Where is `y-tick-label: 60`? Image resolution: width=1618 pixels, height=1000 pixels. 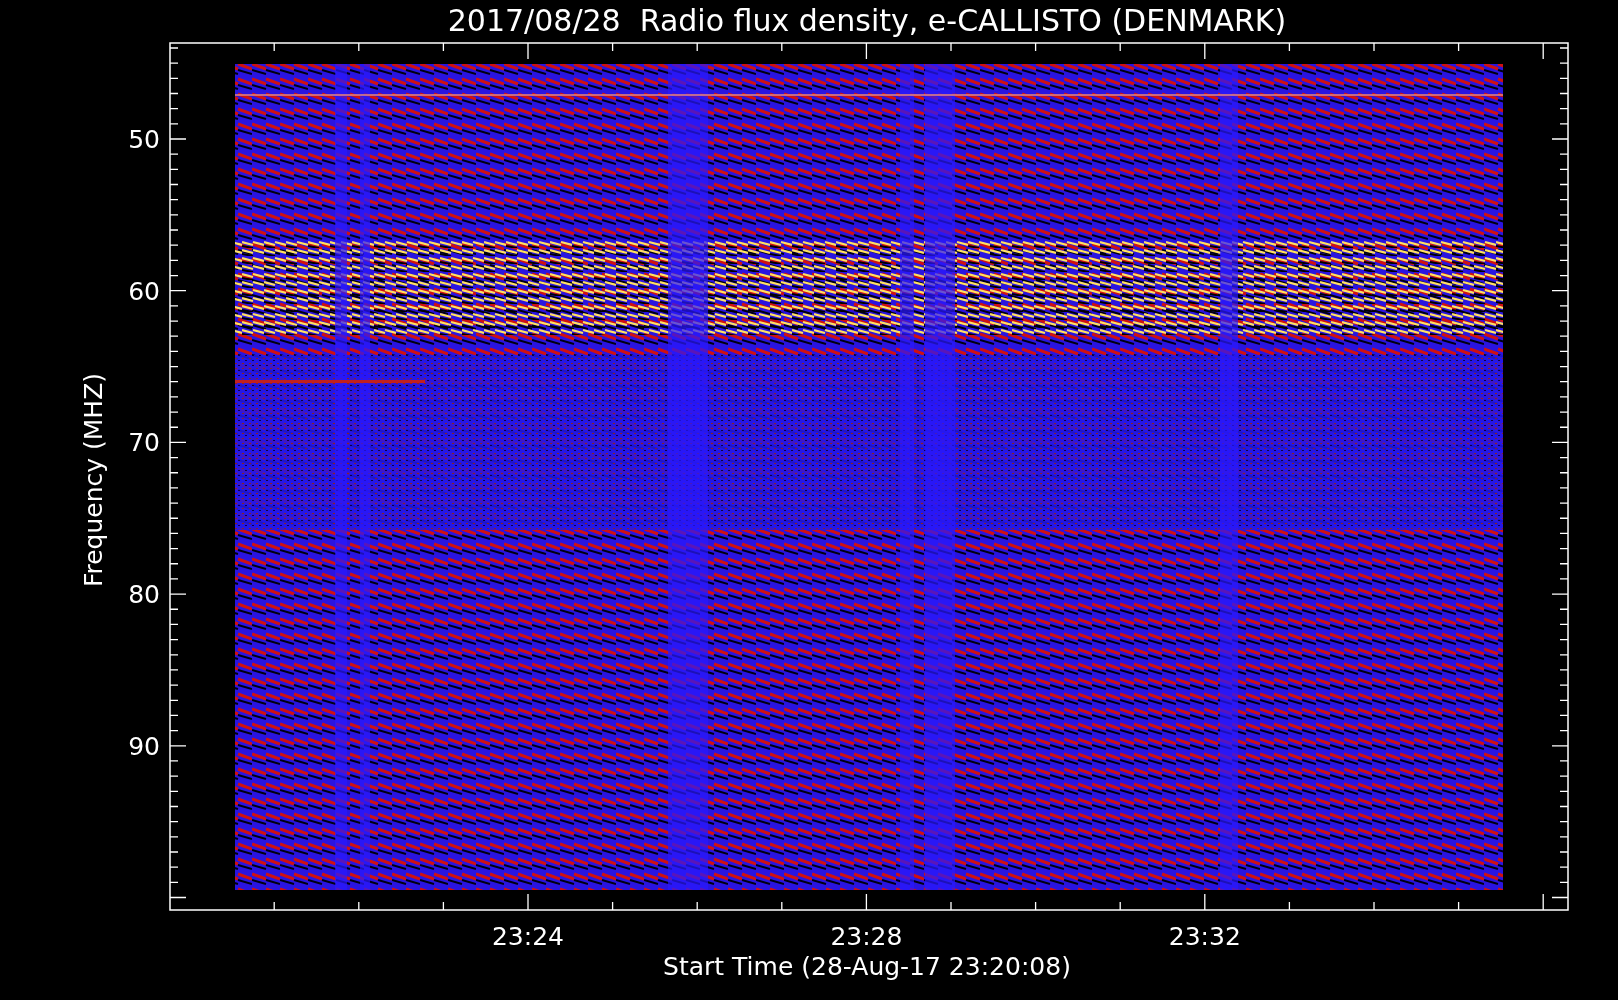
y-tick-label: 60 is located at coordinates (144, 291).